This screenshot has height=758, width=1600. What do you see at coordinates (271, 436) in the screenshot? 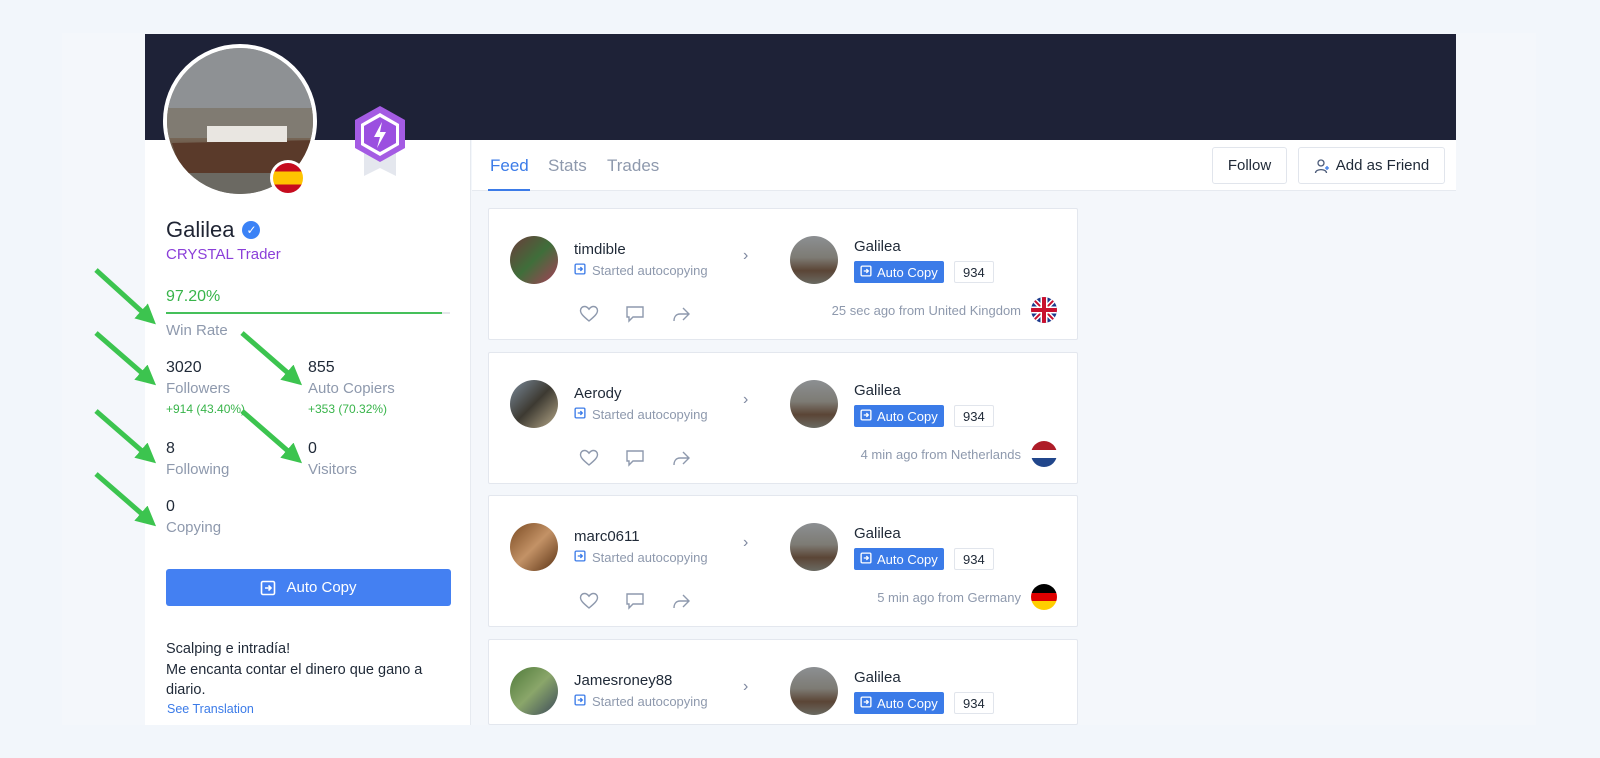
I see `arrow-visitors` at bounding box center [271, 436].